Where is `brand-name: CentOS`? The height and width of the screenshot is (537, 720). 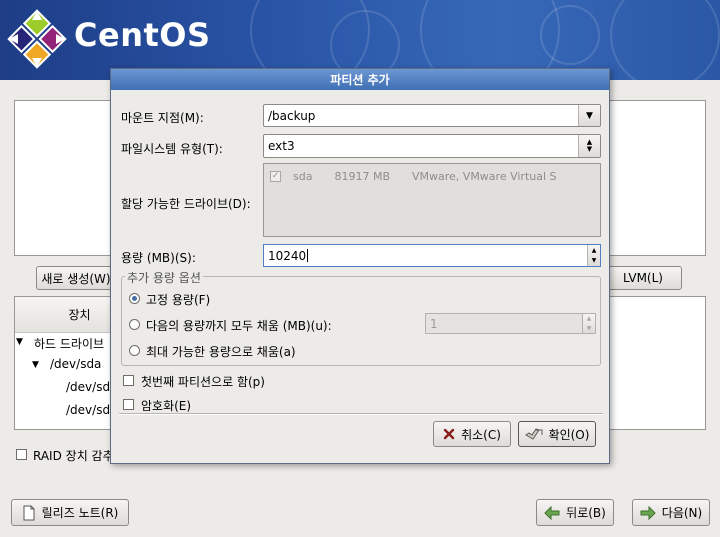 brand-name: CentOS is located at coordinates (142, 35).